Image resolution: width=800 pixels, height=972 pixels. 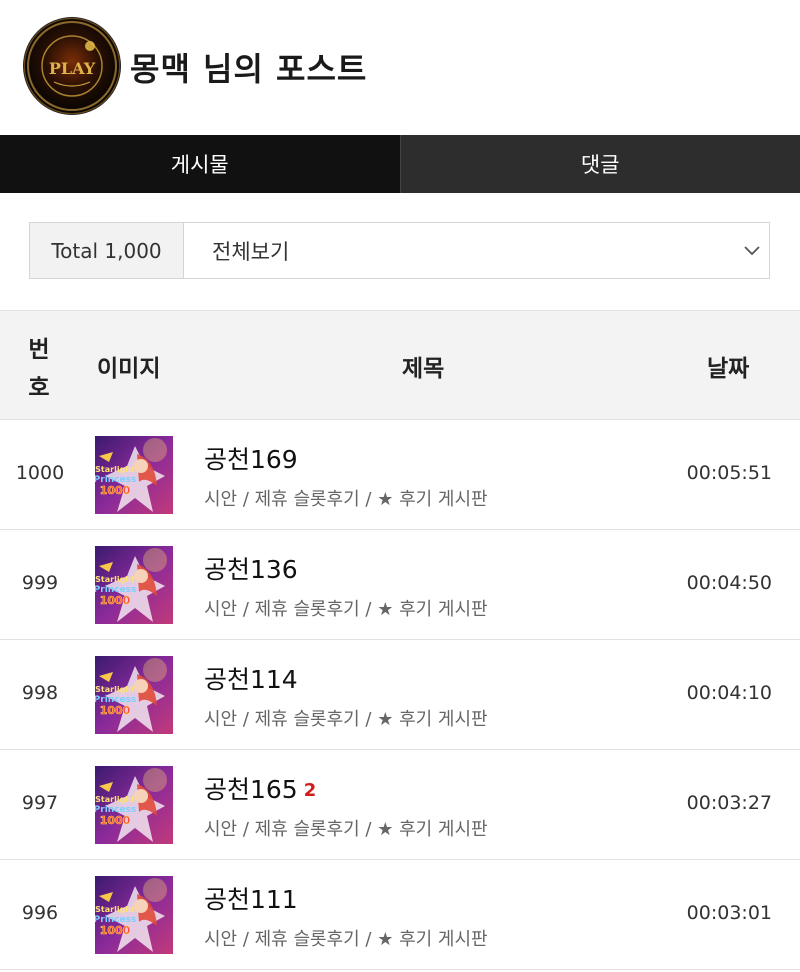 I want to click on header-image: 이미지, so click(x=129, y=369).